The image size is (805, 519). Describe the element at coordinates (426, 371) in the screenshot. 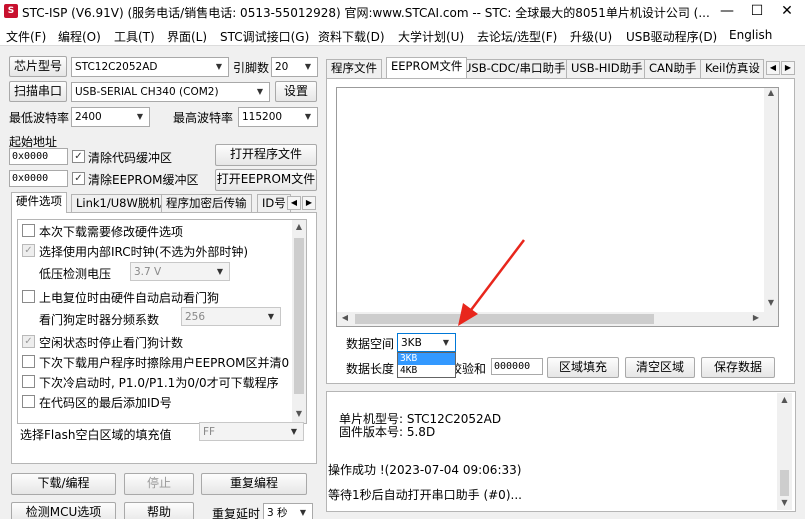

I see `dropdown-option: 4KB` at that location.